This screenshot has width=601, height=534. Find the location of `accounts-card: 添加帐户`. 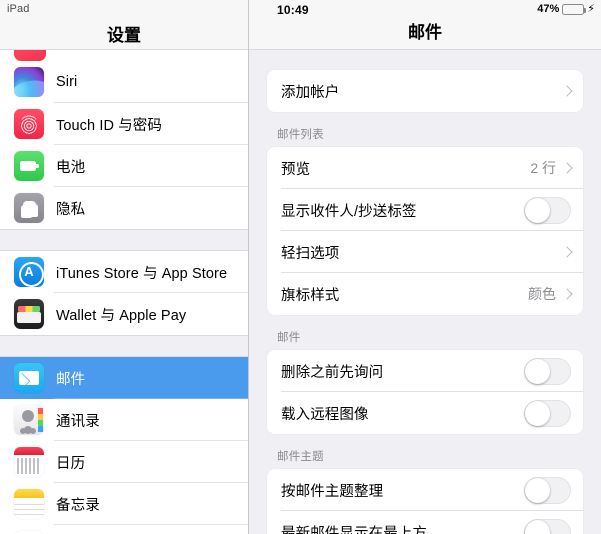

accounts-card: 添加帐户 is located at coordinates (425, 91).